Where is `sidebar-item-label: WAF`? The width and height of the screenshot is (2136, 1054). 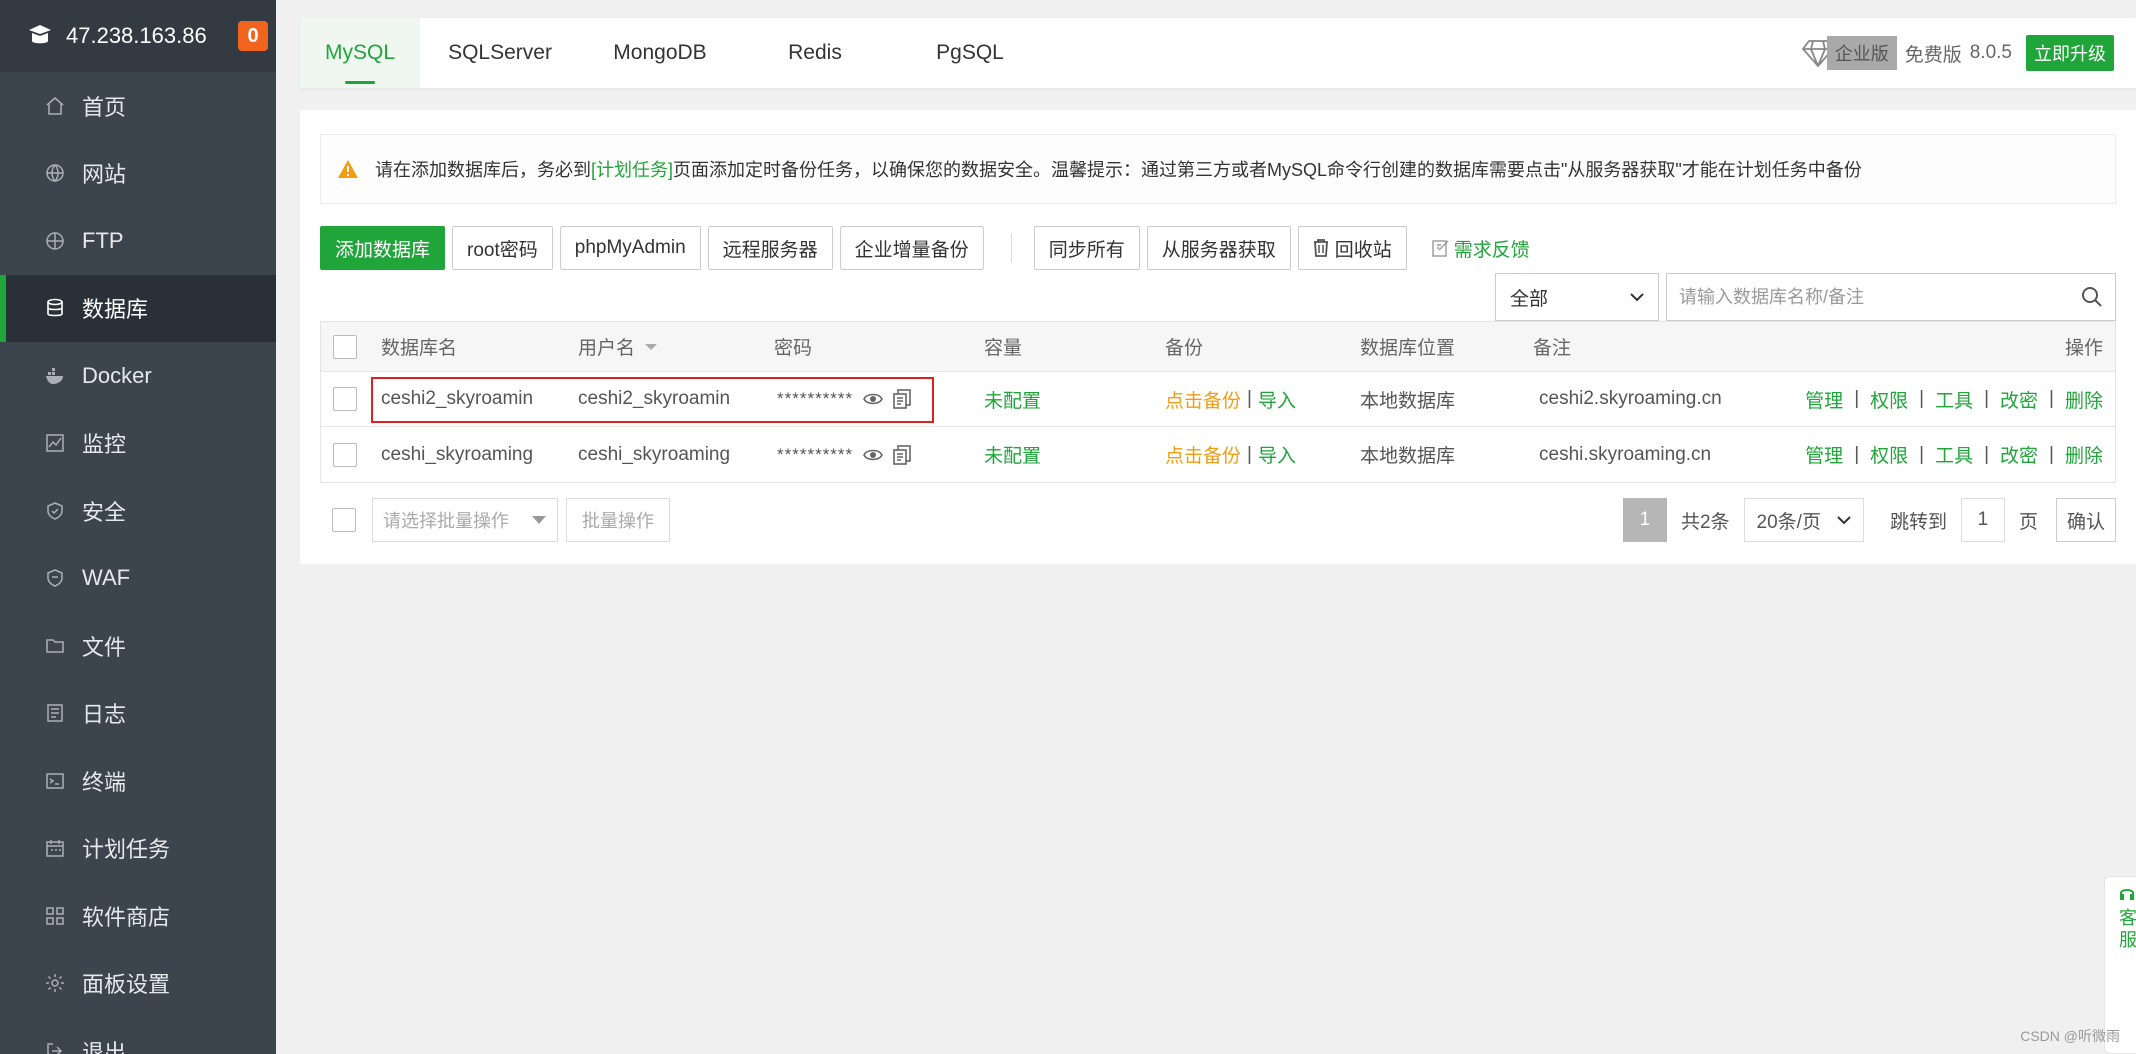
sidebar-item-label: WAF is located at coordinates (106, 578).